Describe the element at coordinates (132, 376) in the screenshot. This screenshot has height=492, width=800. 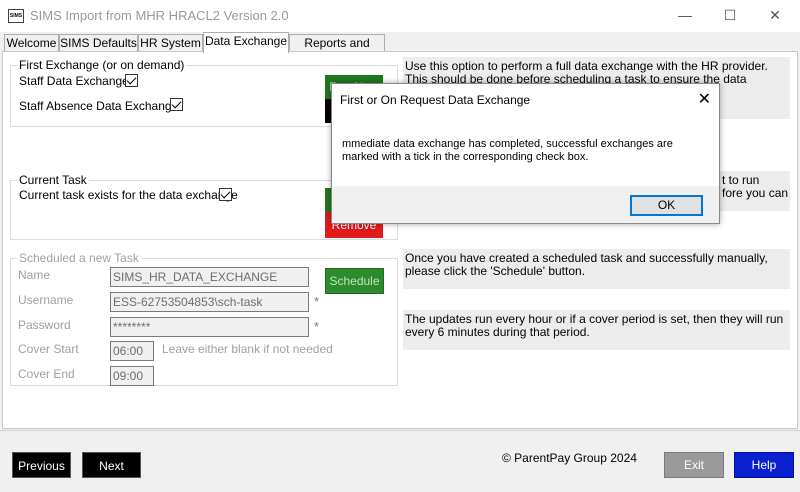
I see `cover-end-input: 09:00` at that location.